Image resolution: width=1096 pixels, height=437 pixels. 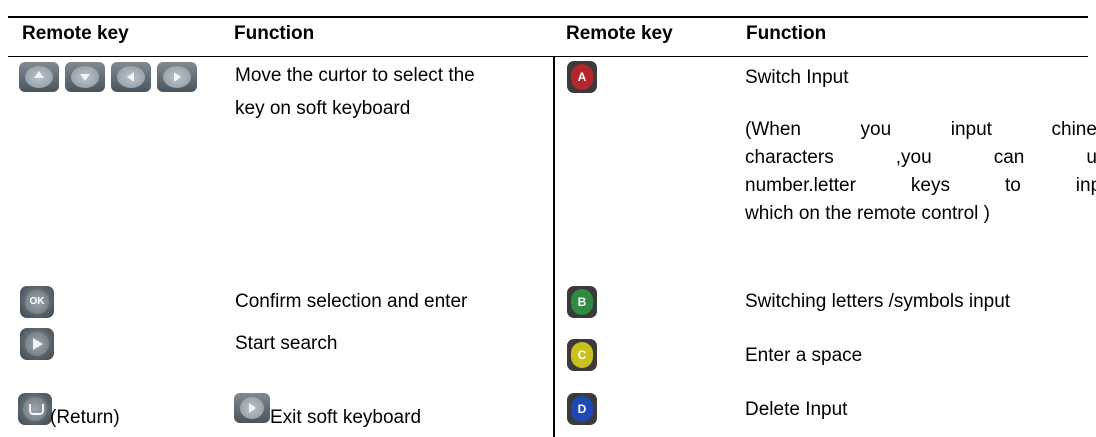 I want to click on function-enter-space: Enter a space, so click(x=804, y=355).